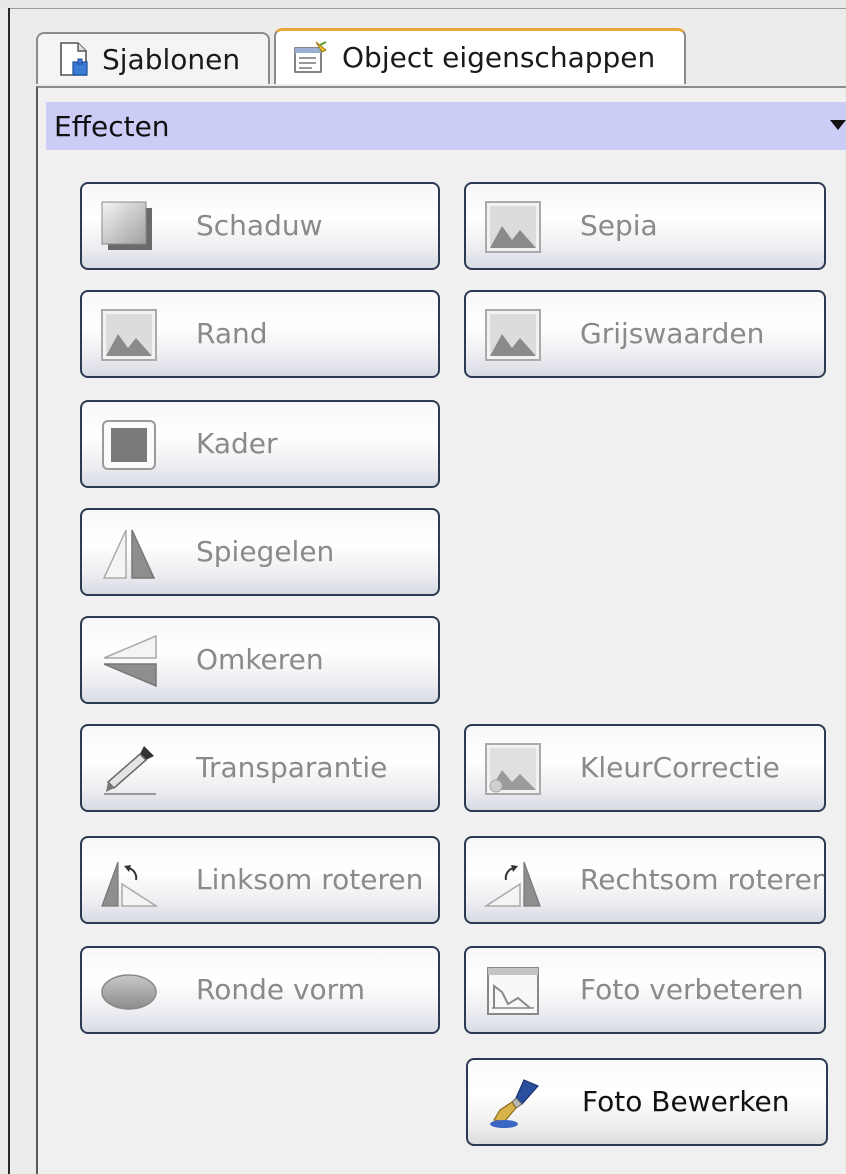 Image resolution: width=846 pixels, height=1174 pixels. What do you see at coordinates (672, 333) in the screenshot?
I see `grijswaarden-label: Grijswaarden` at bounding box center [672, 333].